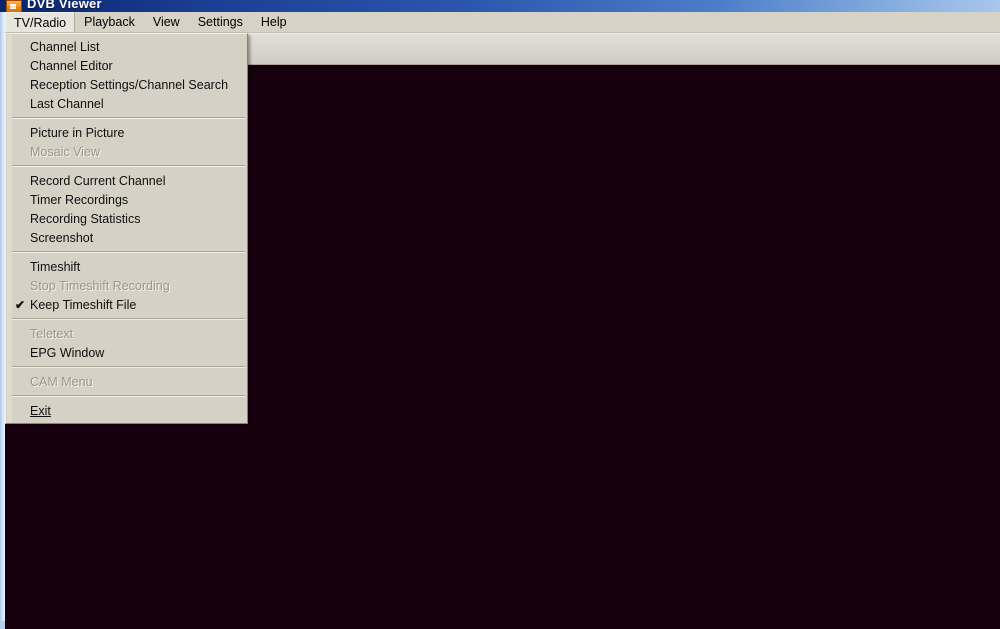 This screenshot has width=1000, height=629. I want to click on dvb-viewer-app-icon, so click(14, 6).